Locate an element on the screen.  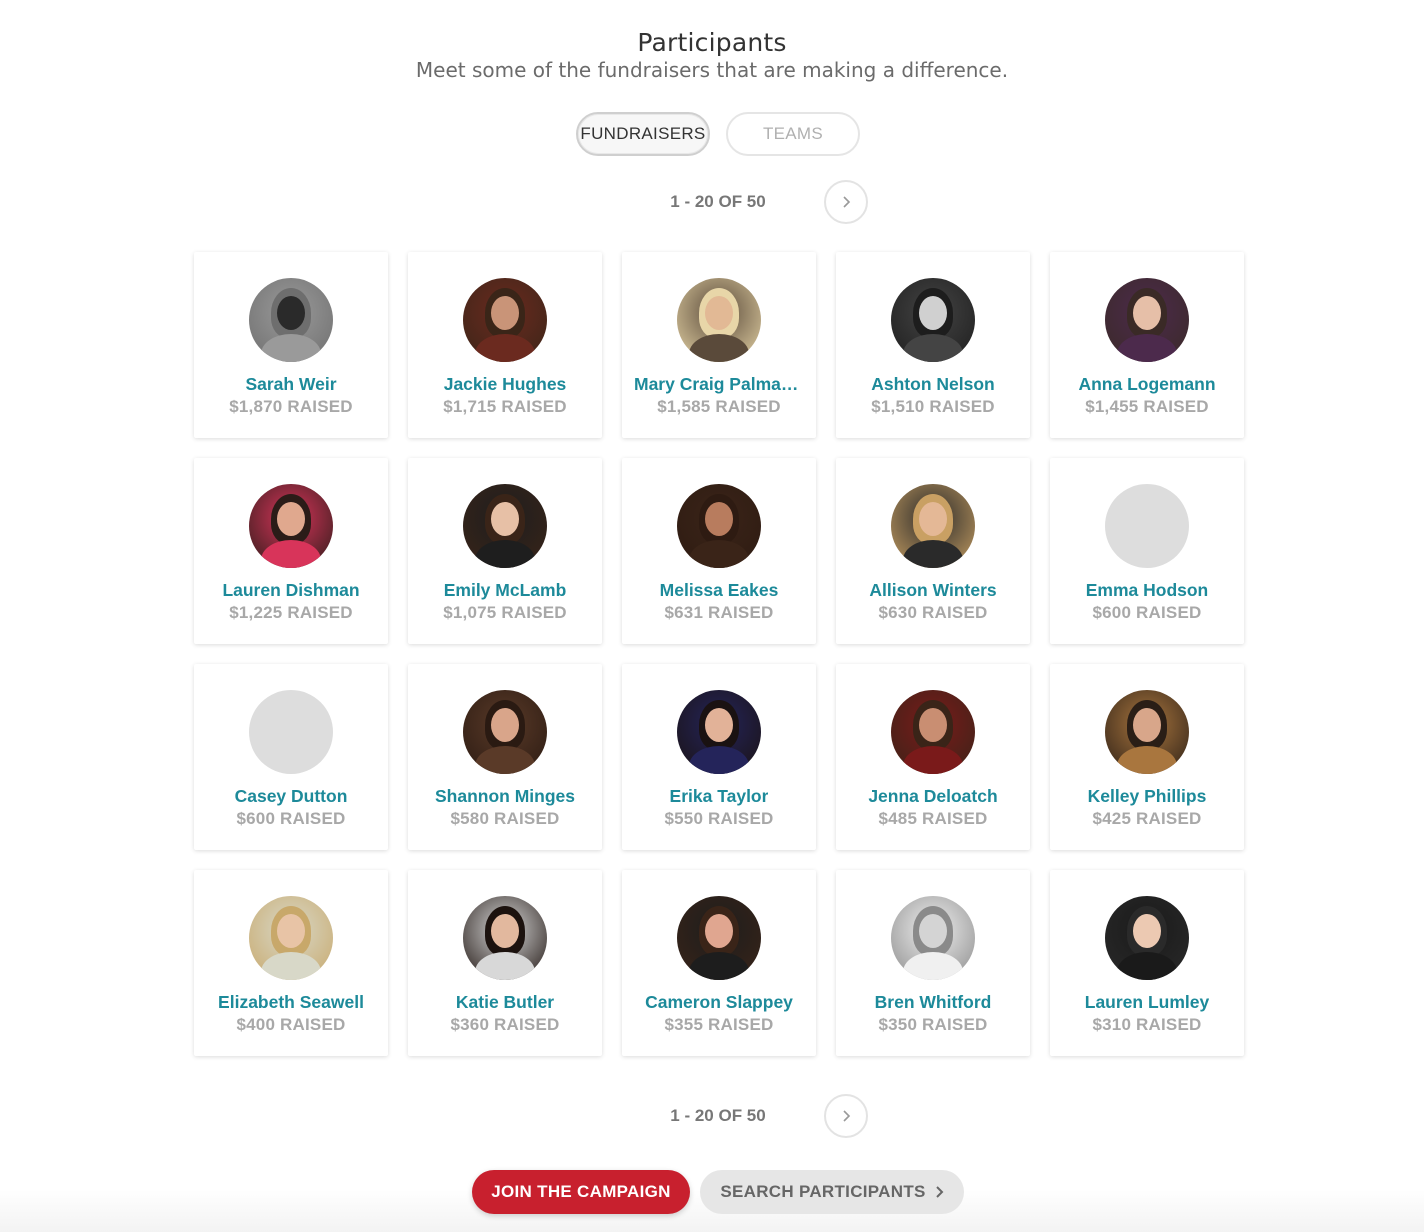
search-participants-label: SEARCH PARTICIPANTS is located at coordinates (823, 1191).